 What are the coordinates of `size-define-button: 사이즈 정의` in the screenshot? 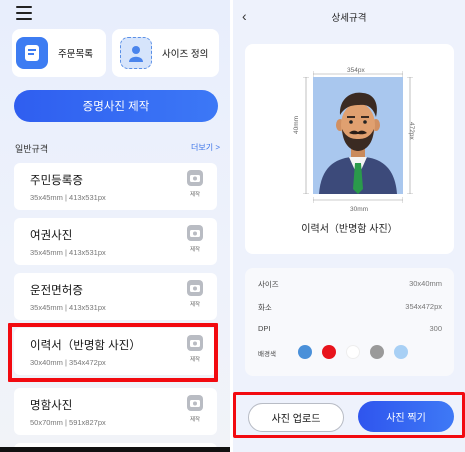 It's located at (165, 53).